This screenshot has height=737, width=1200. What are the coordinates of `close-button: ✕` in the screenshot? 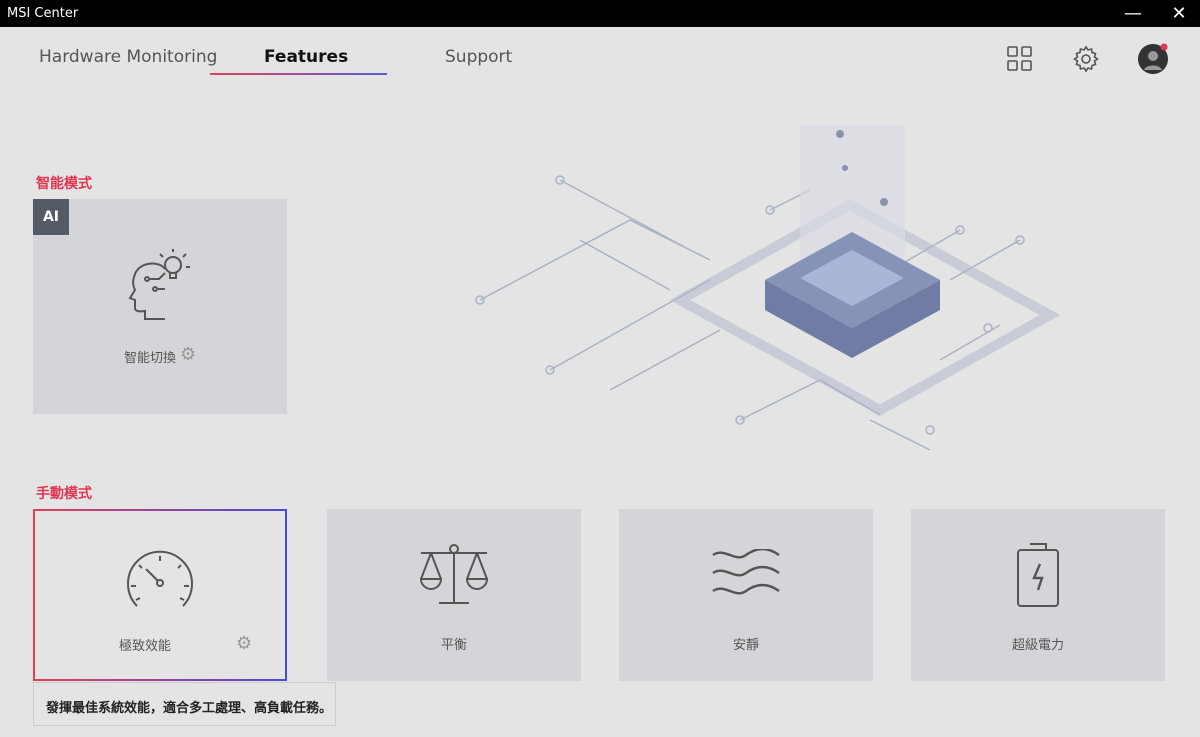 It's located at (1179, 14).